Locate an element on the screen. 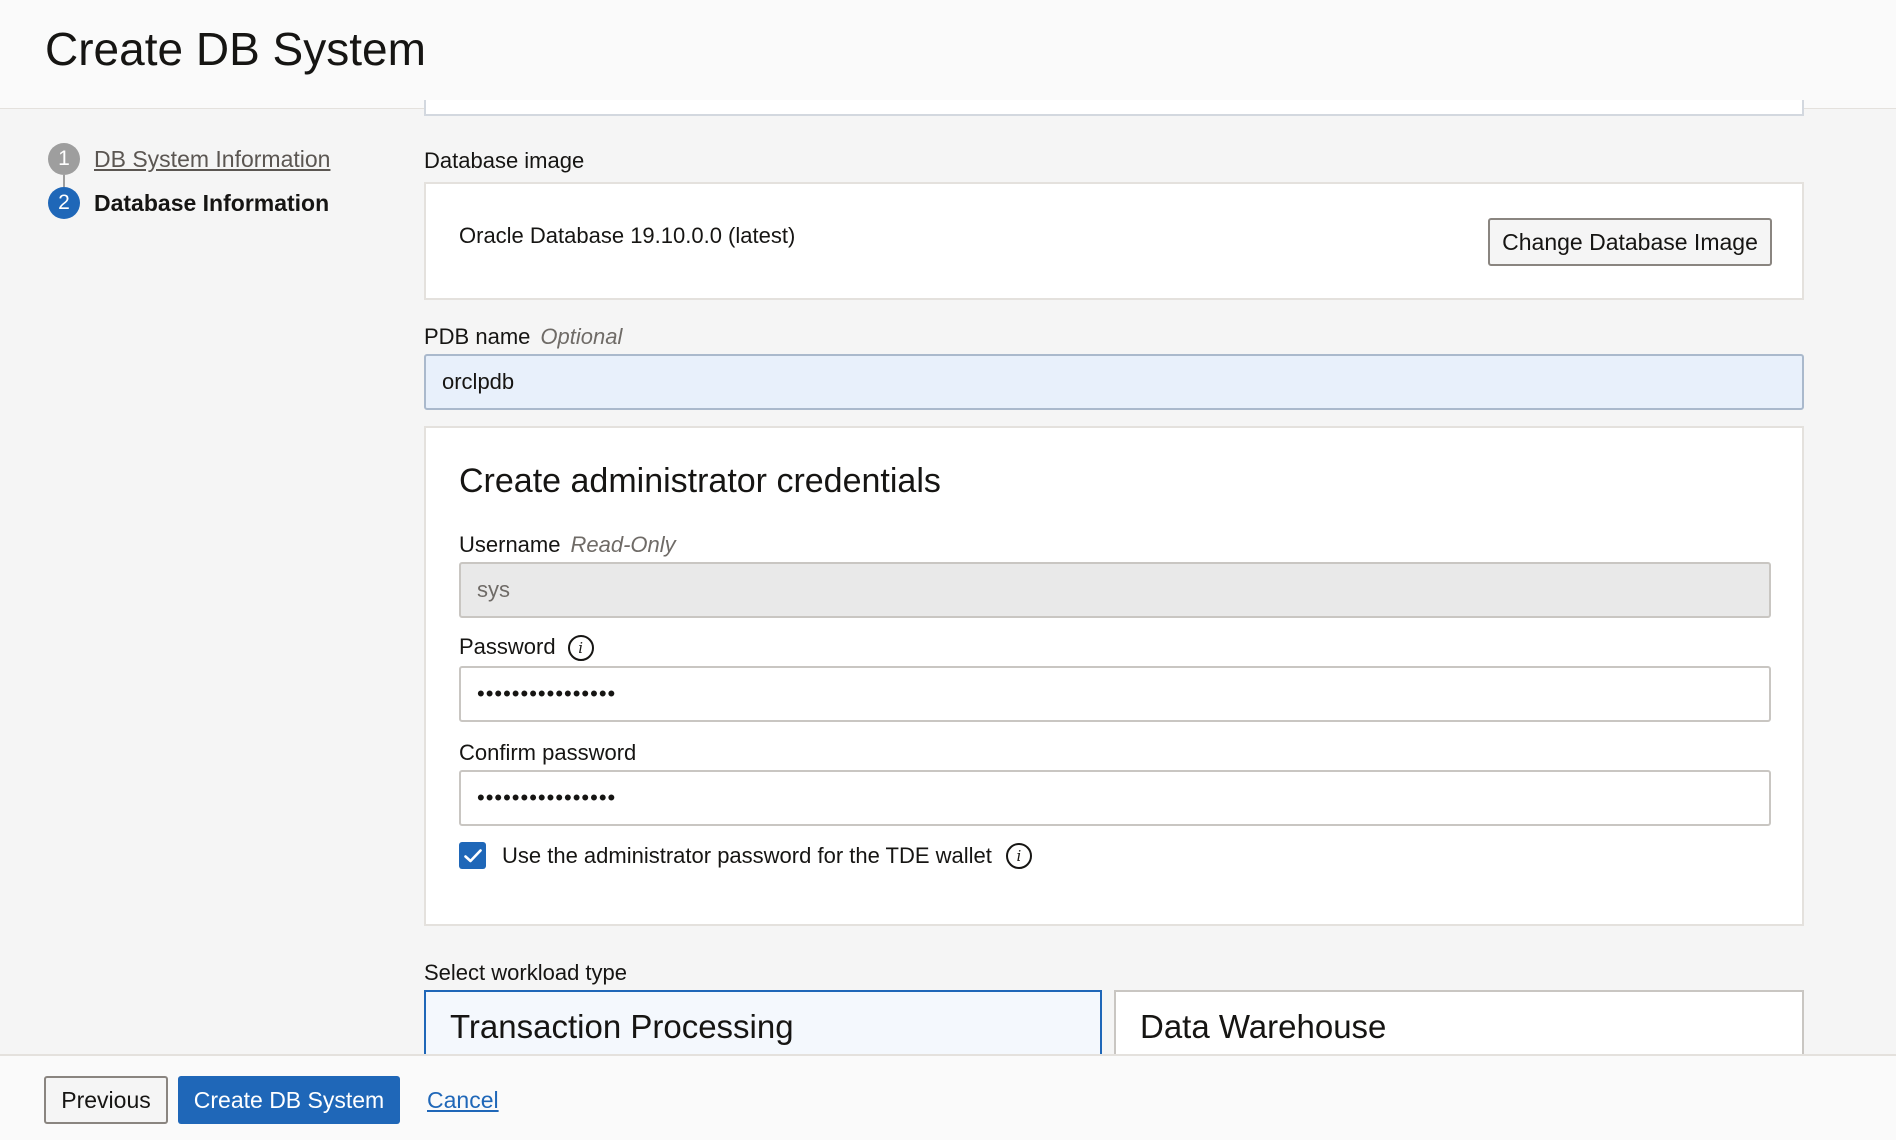  footer-bar: Previous Create DB System Cancel is located at coordinates (948, 1097).